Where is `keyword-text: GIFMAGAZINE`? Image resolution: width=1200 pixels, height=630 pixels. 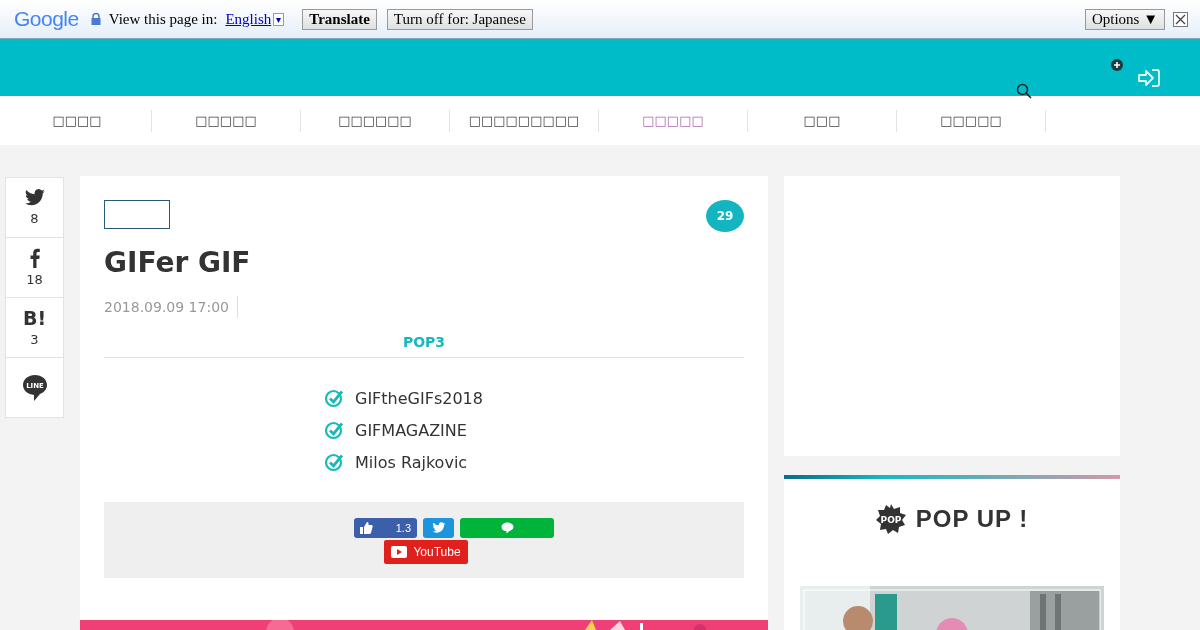
keyword-text: GIFMAGAZINE is located at coordinates (411, 430).